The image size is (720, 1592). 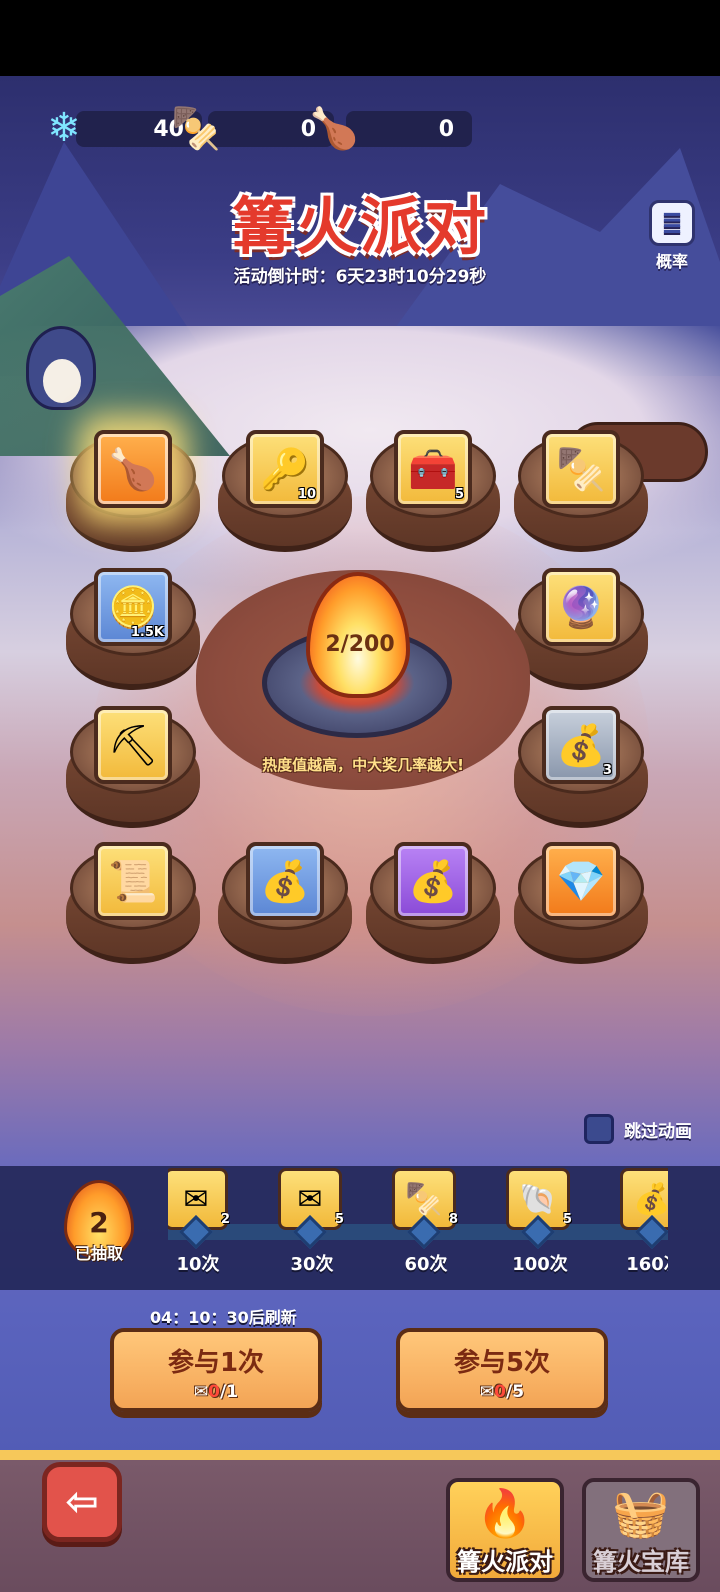 I want to click on scroll-icon: 📜, so click(x=133, y=881).